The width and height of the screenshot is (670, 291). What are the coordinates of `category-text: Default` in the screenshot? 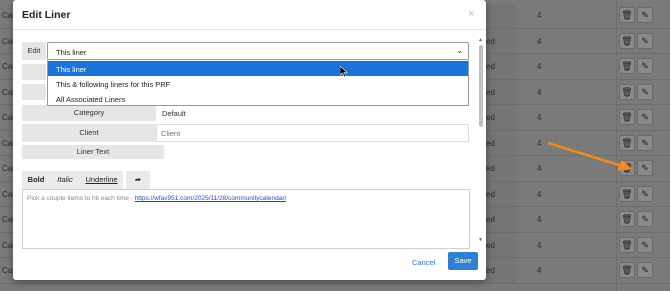 It's located at (174, 113).